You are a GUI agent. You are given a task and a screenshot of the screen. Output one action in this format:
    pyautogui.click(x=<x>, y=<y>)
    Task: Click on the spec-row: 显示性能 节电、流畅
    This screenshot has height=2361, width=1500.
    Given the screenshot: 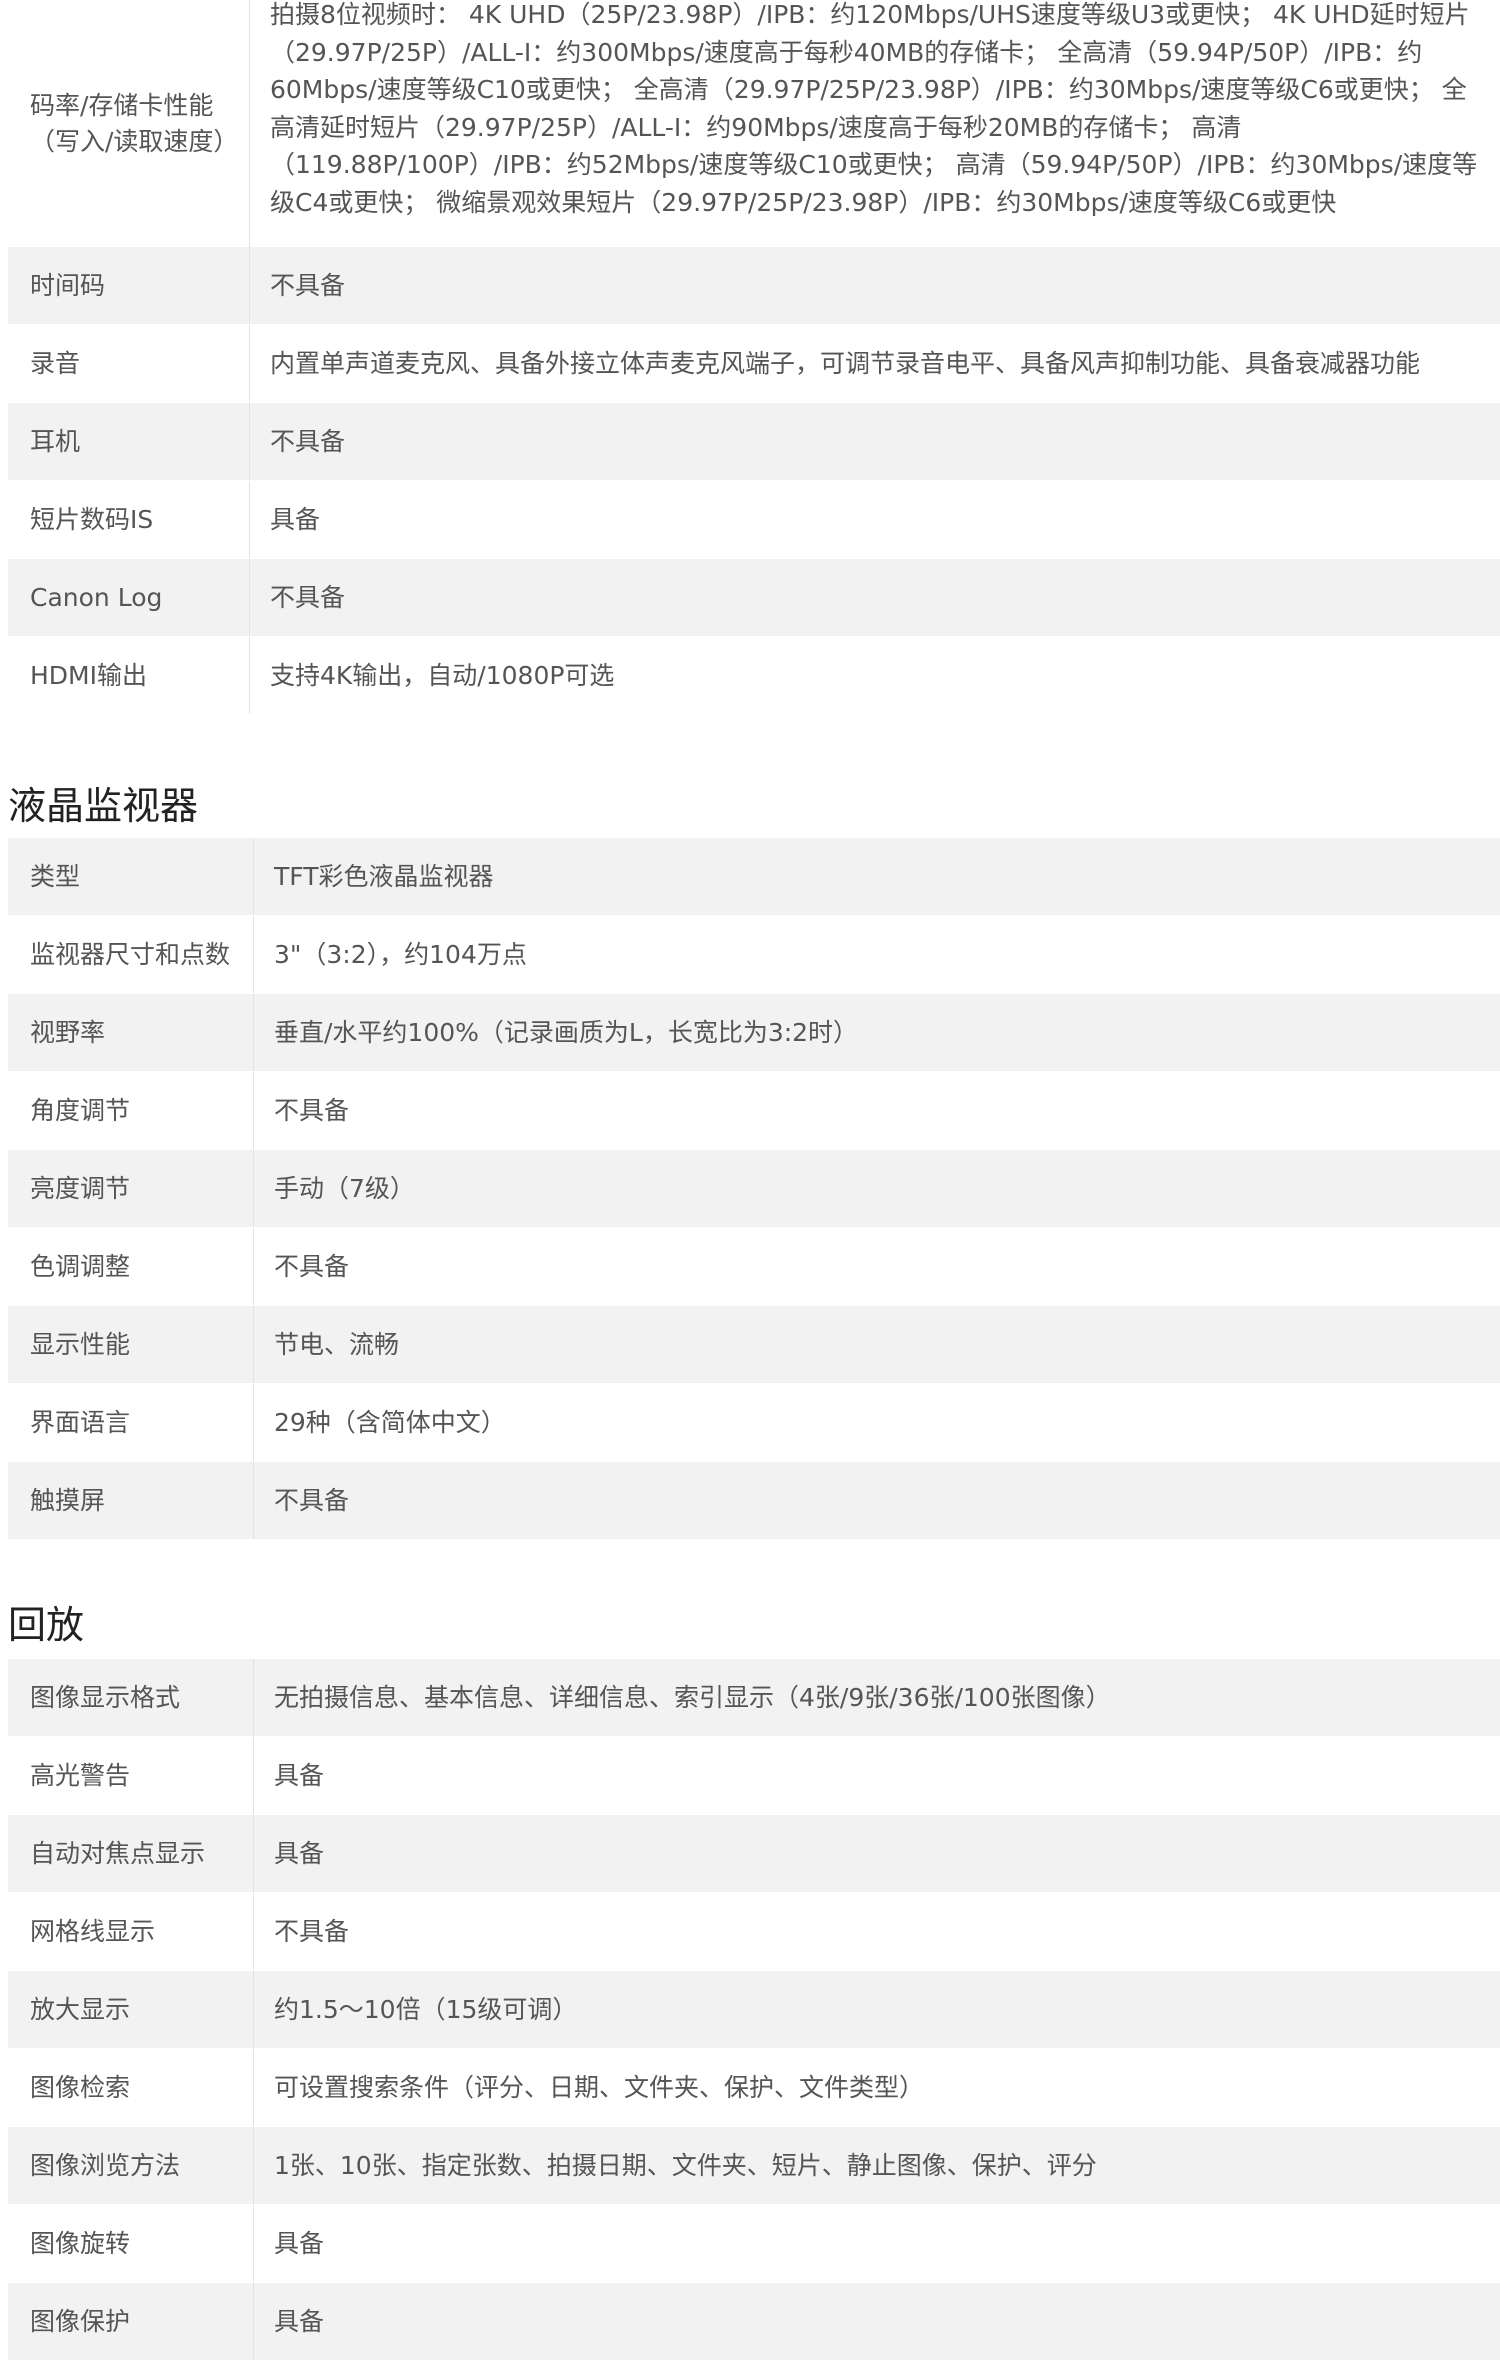 What is the action you would take?
    pyautogui.click(x=754, y=1345)
    